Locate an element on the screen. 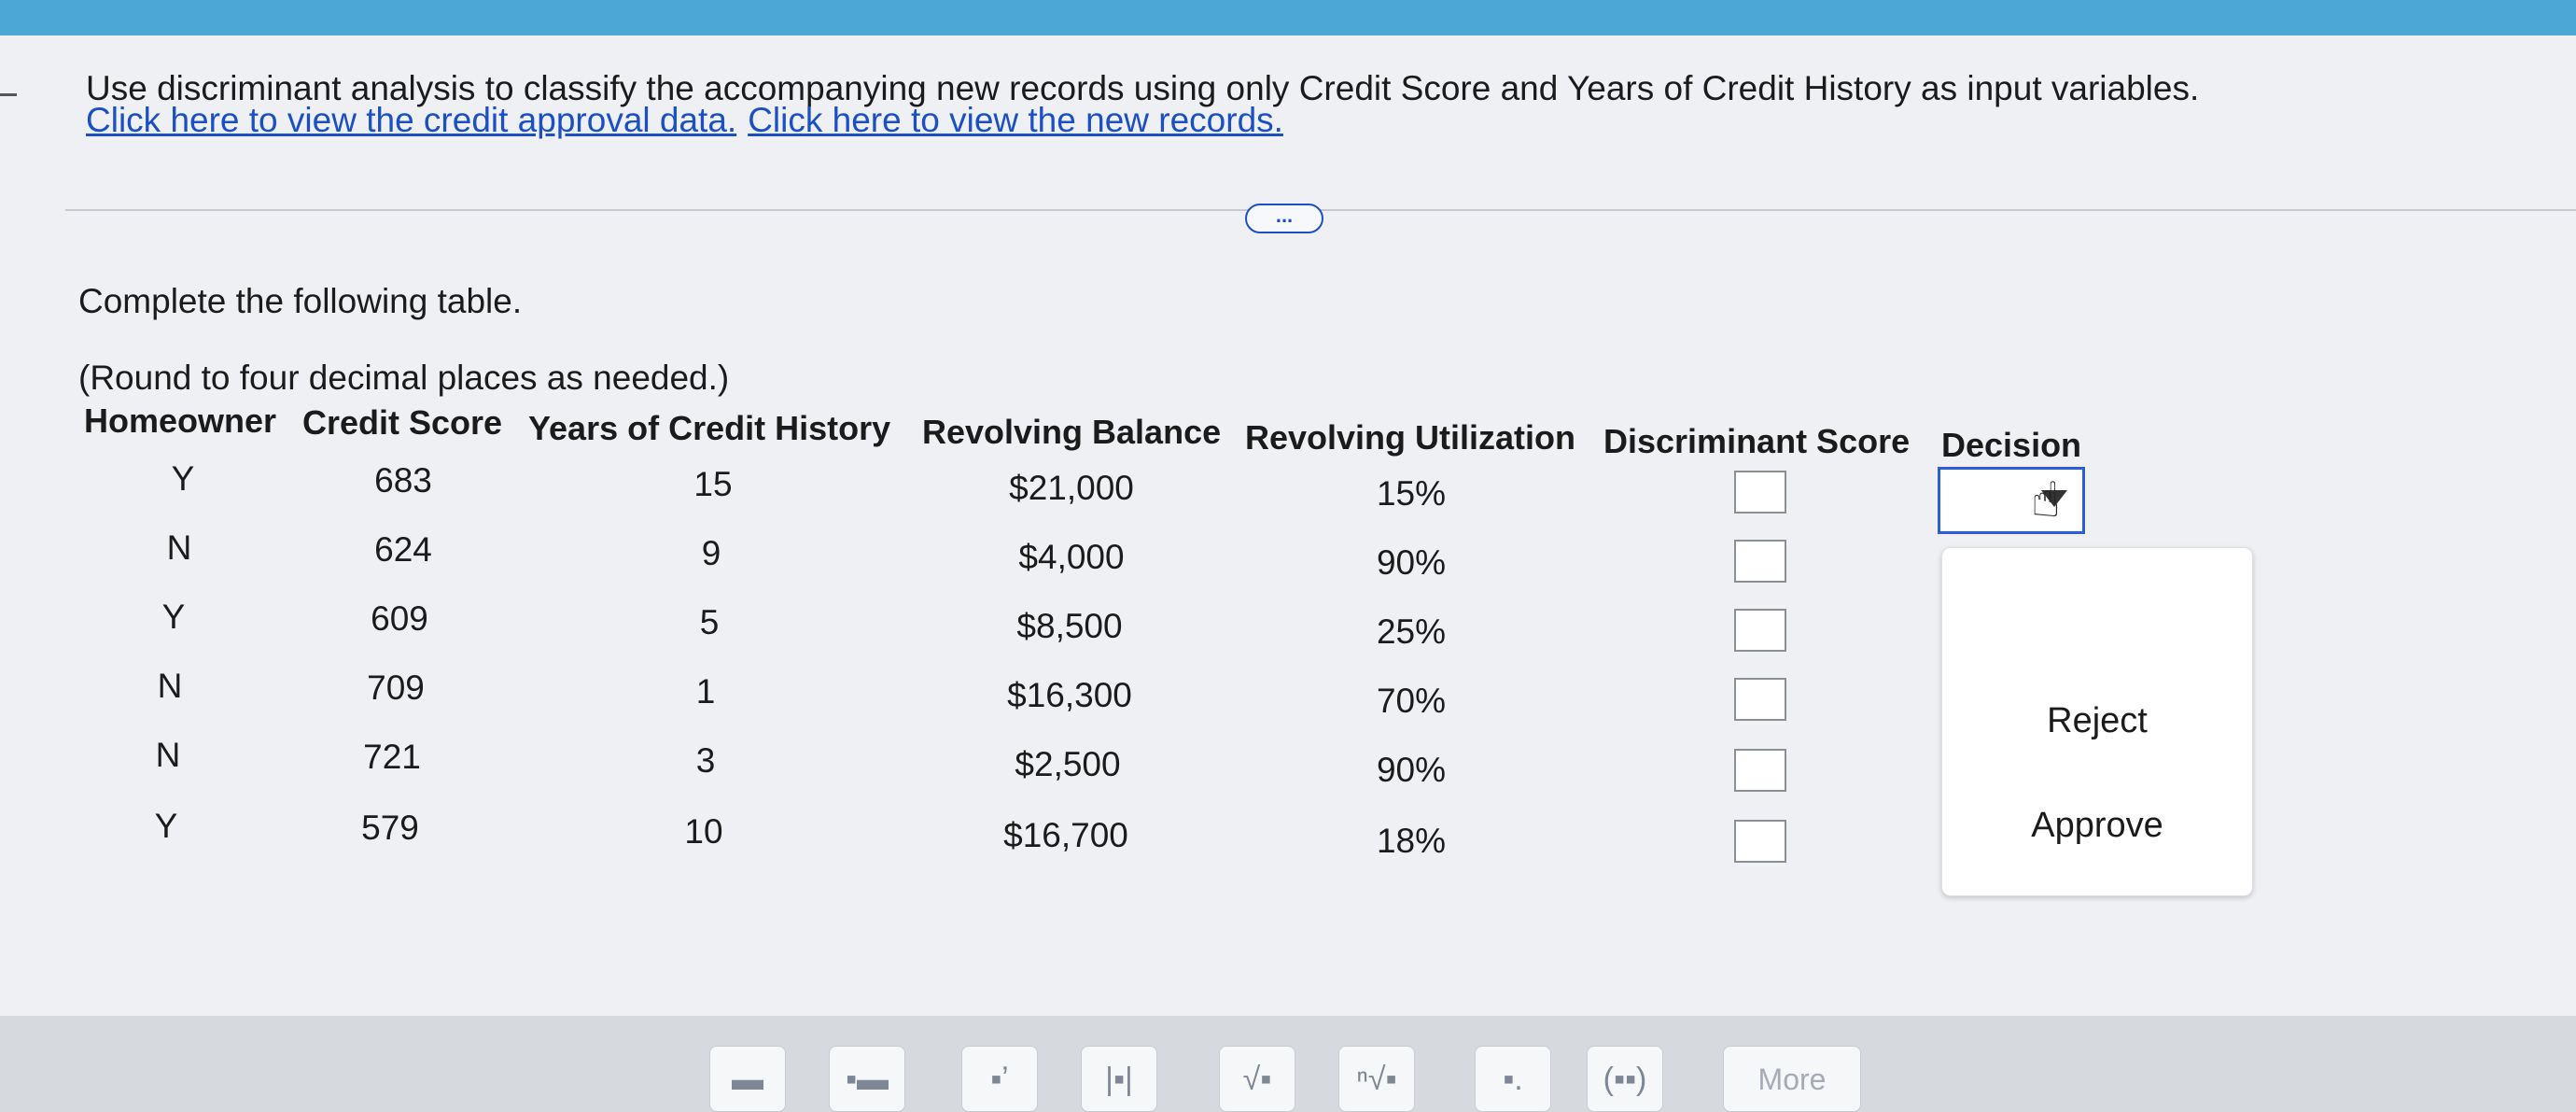 The height and width of the screenshot is (1112, 2576). cell-years: 1 is located at coordinates (705, 691).